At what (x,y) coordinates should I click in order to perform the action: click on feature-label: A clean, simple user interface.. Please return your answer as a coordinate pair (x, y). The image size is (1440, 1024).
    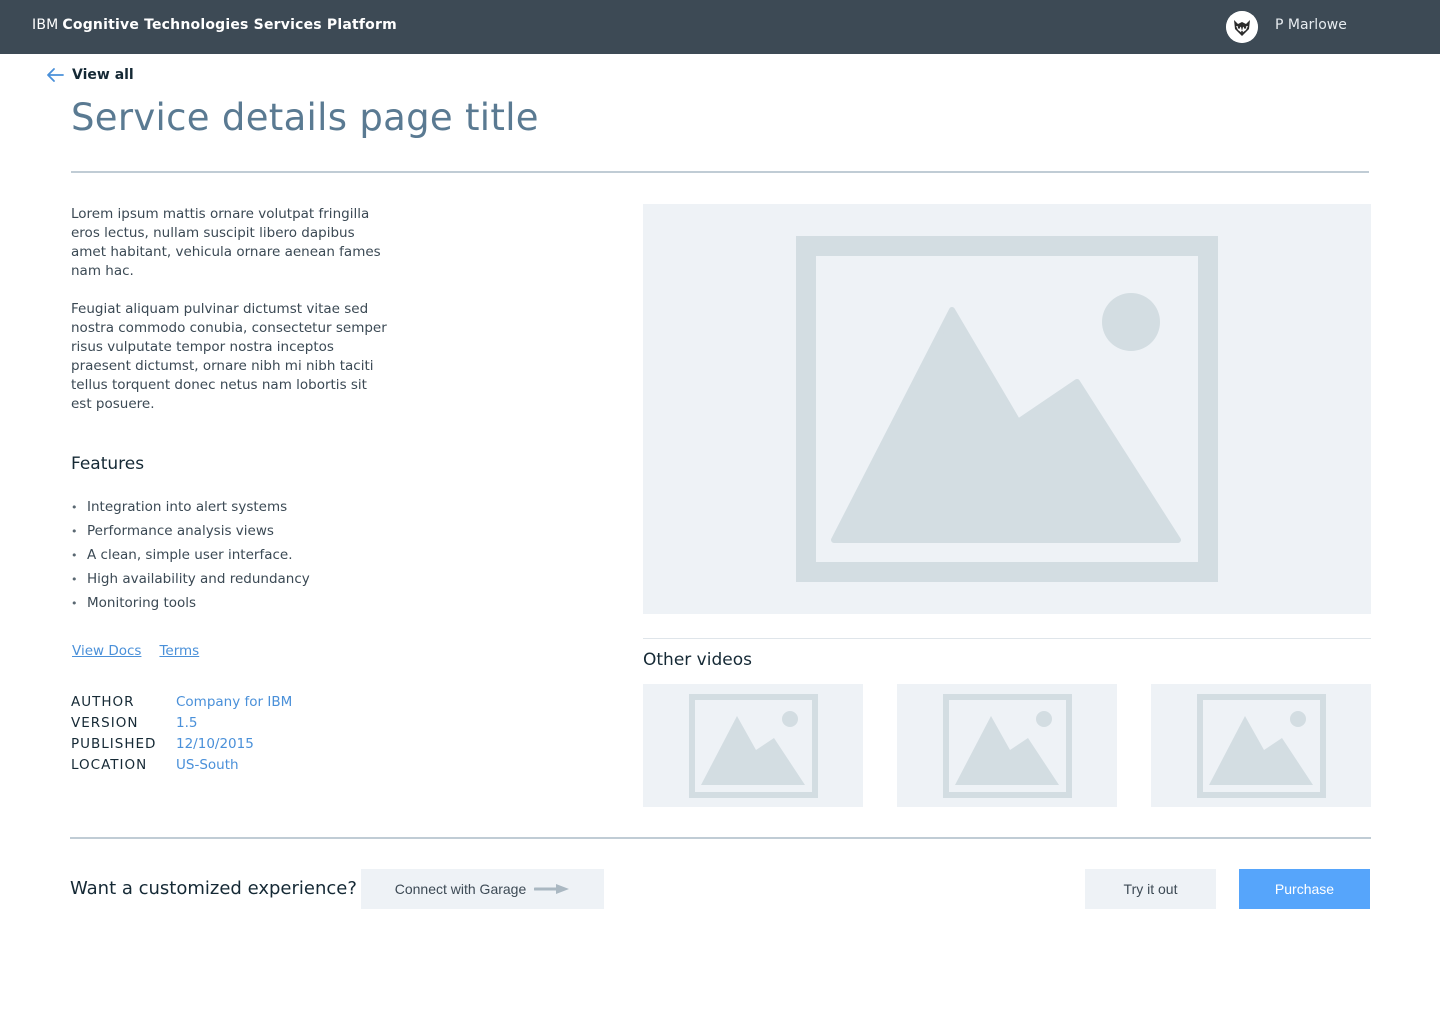
    Looking at the image, I should click on (190, 555).